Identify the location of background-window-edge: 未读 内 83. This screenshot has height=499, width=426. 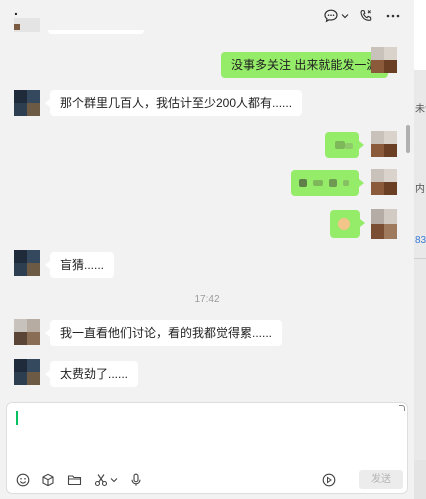
(420, 249).